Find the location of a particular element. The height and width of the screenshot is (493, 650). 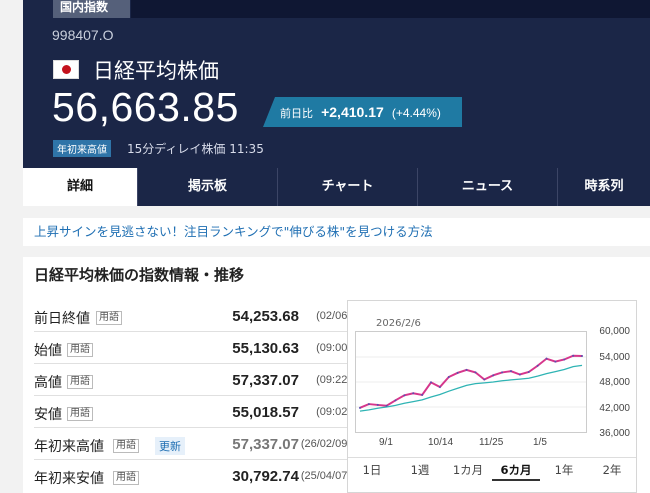

row-label: 前日終値 is located at coordinates (62, 319).